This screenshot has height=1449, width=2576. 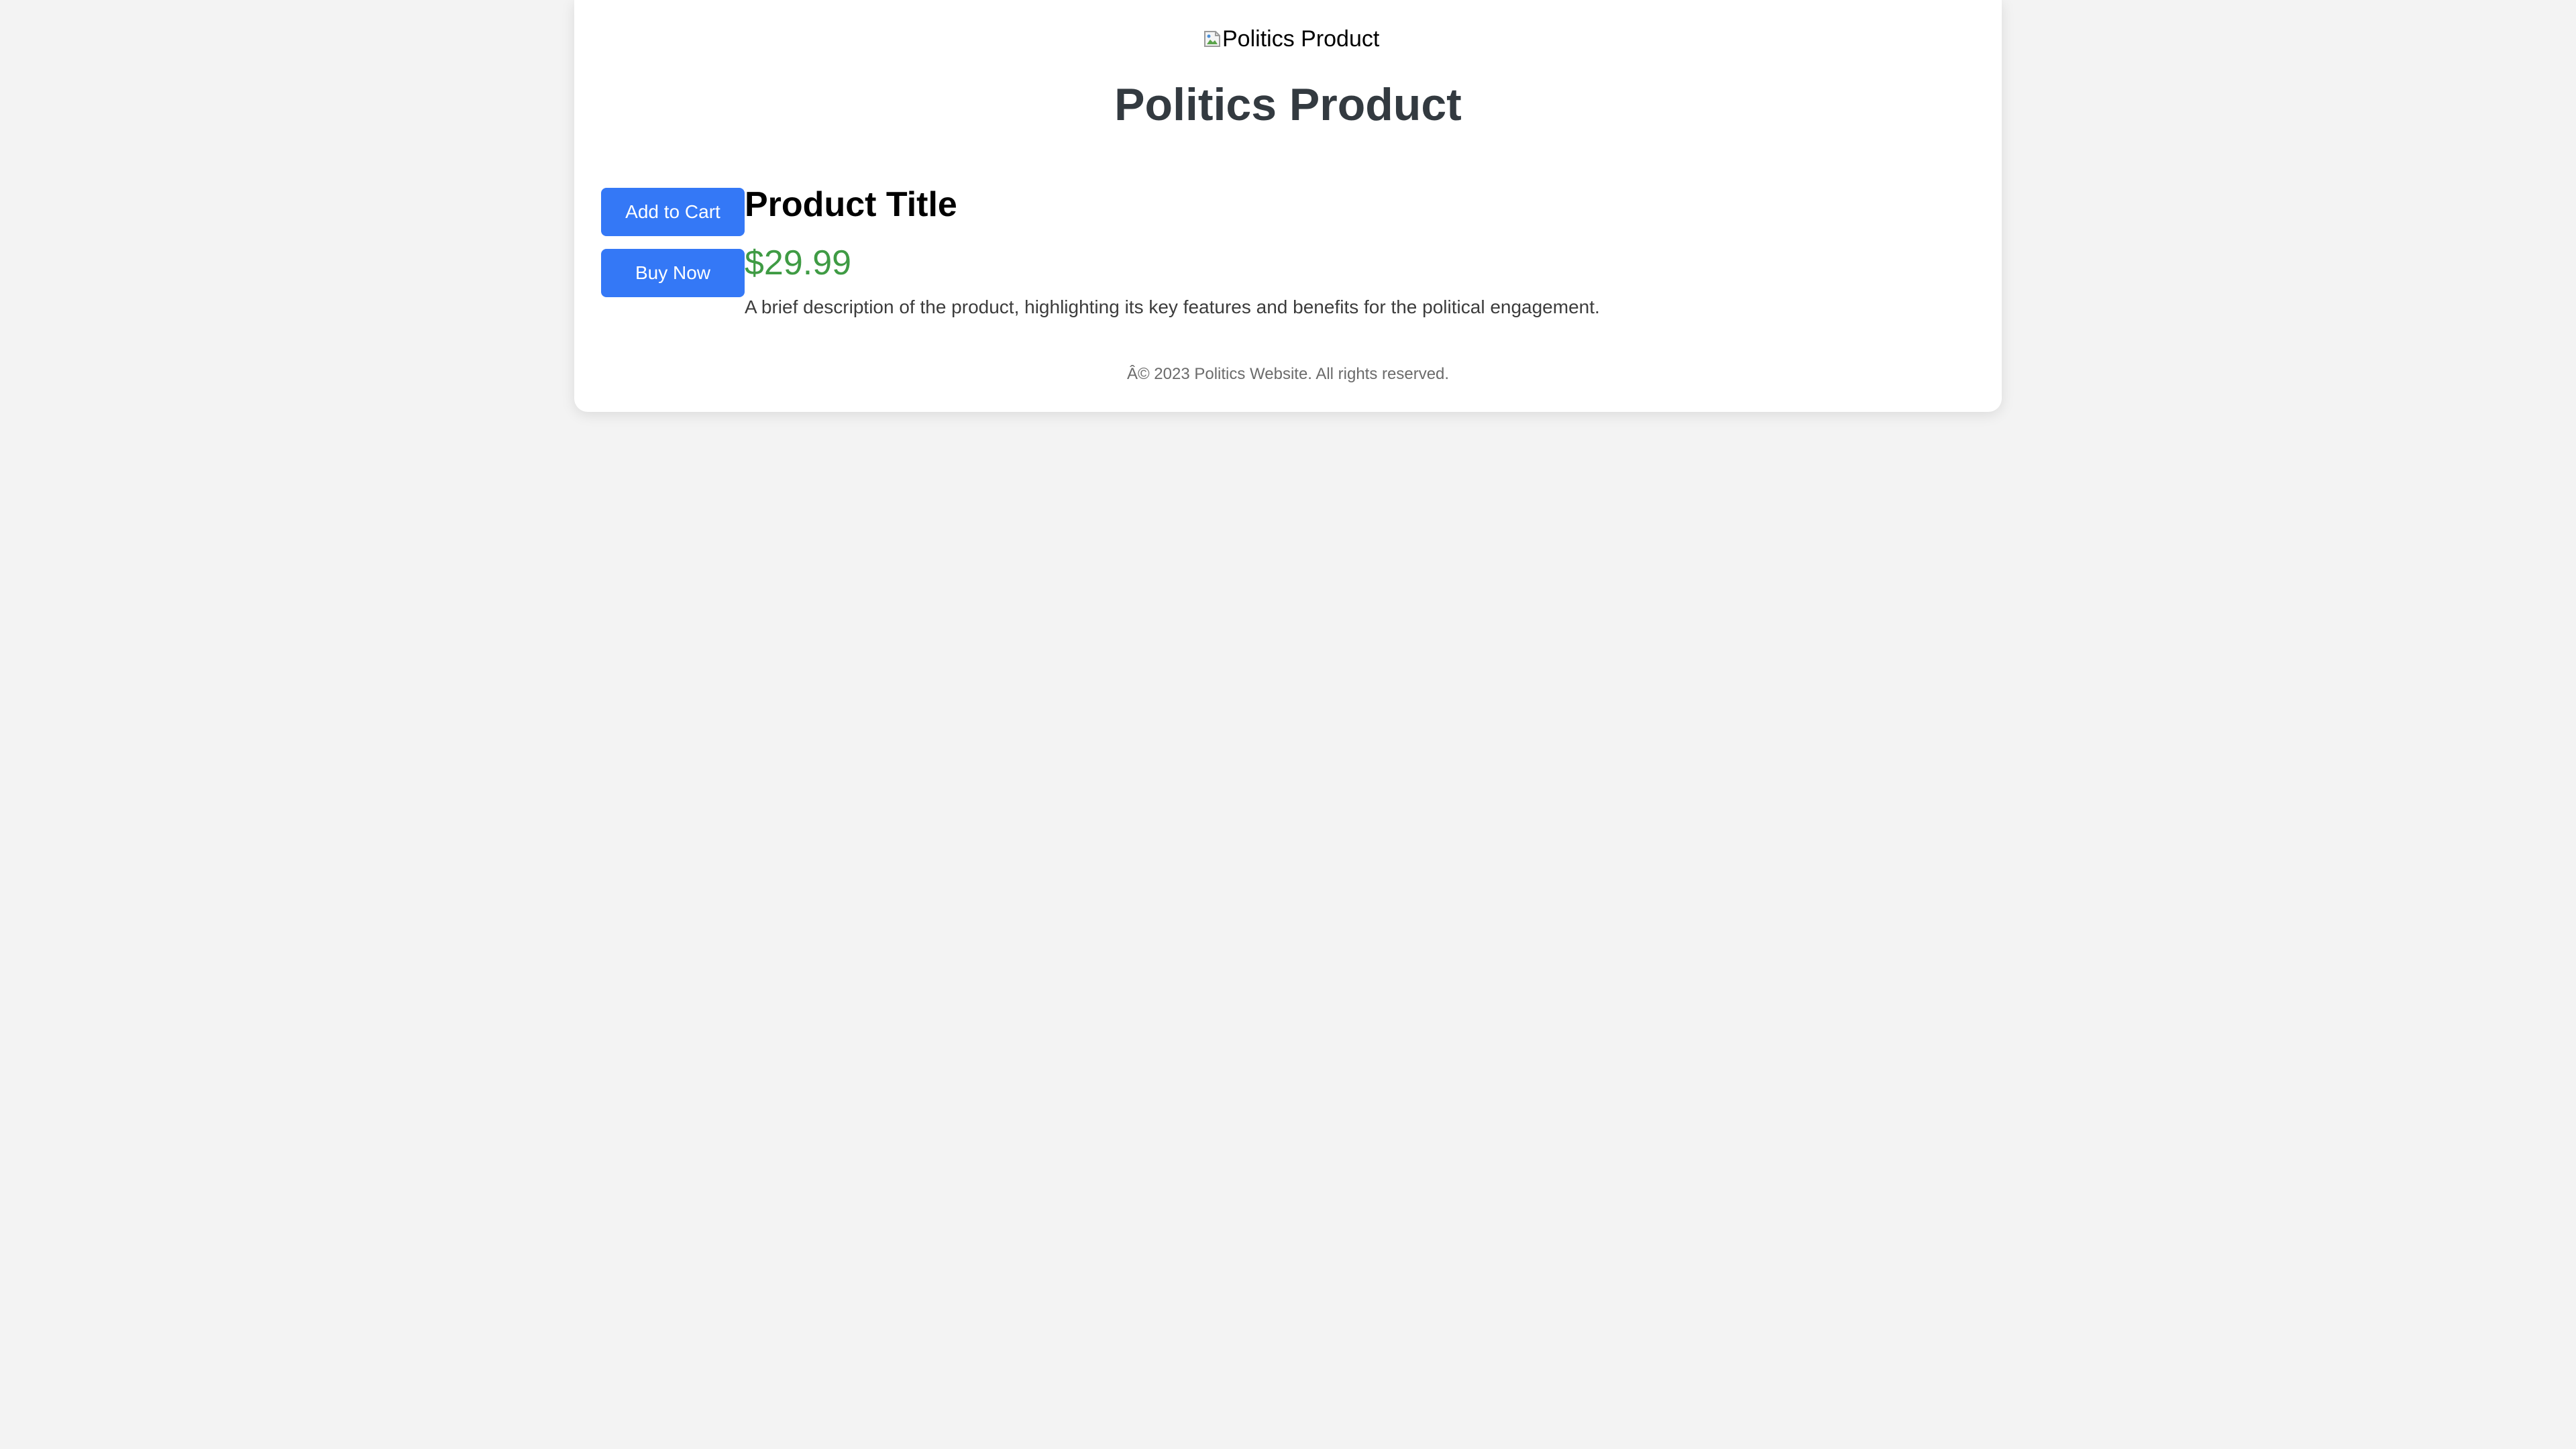 What do you see at coordinates (1212, 39) in the screenshot?
I see `broken-image-icon` at bounding box center [1212, 39].